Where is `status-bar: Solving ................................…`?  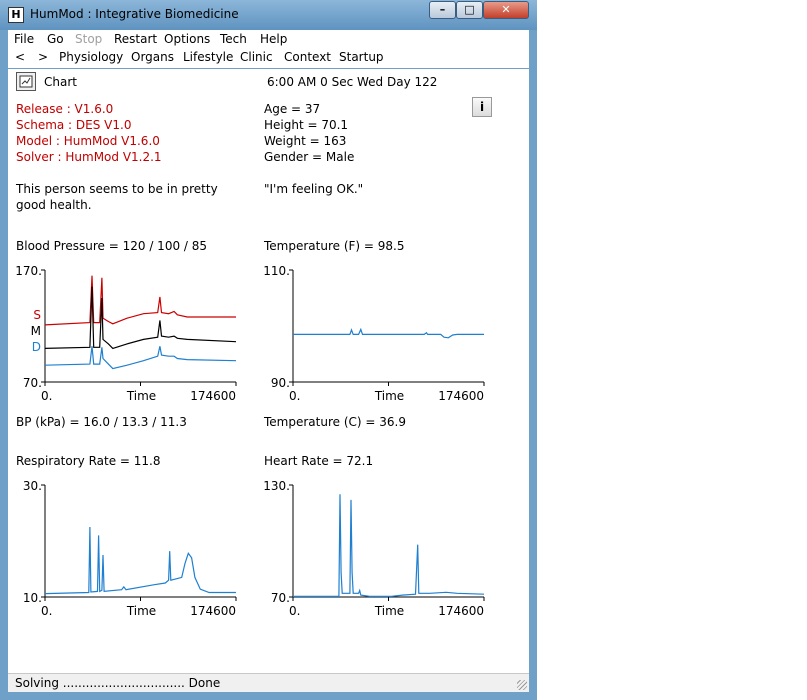
status-bar: Solving ................................… is located at coordinates (268, 682).